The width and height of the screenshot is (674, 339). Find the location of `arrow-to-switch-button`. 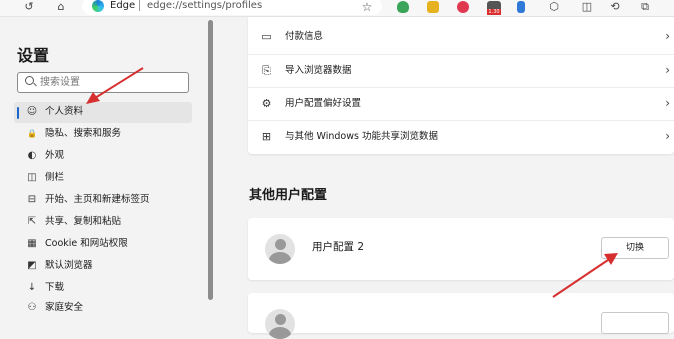

arrow-to-switch-button is located at coordinates (585, 275).